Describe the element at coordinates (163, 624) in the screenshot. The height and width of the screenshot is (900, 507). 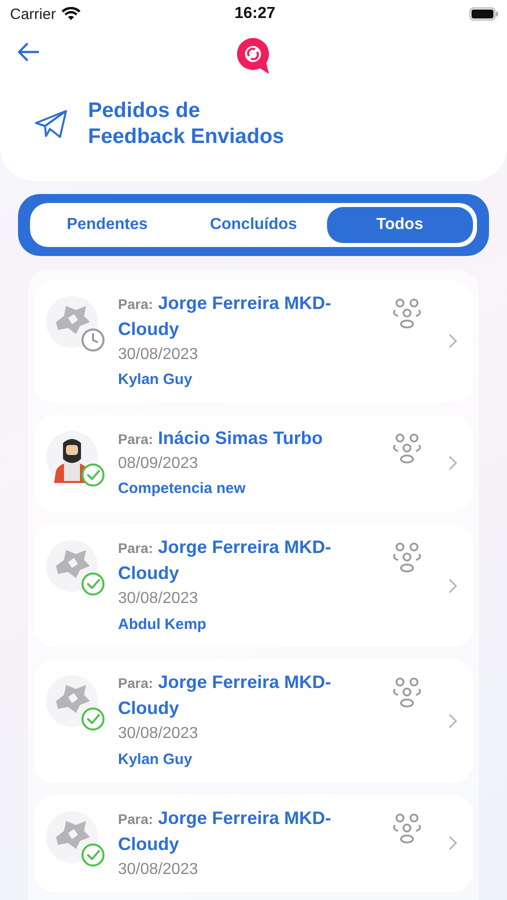
I see `subject-name: Abdul Kemp` at that location.